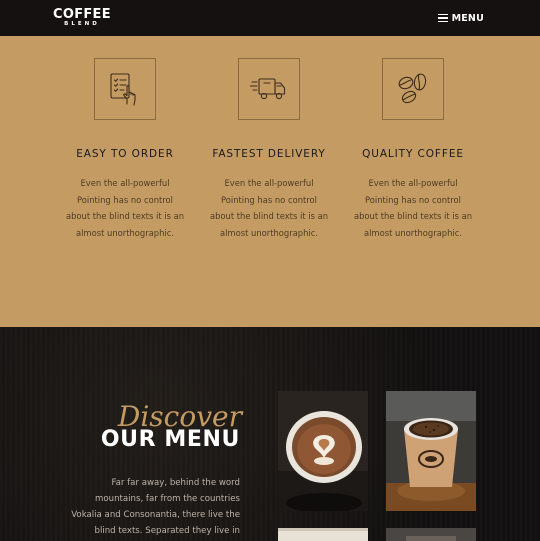  Describe the element at coordinates (431, 451) in the screenshot. I see `menu-photo-takeaway` at that location.